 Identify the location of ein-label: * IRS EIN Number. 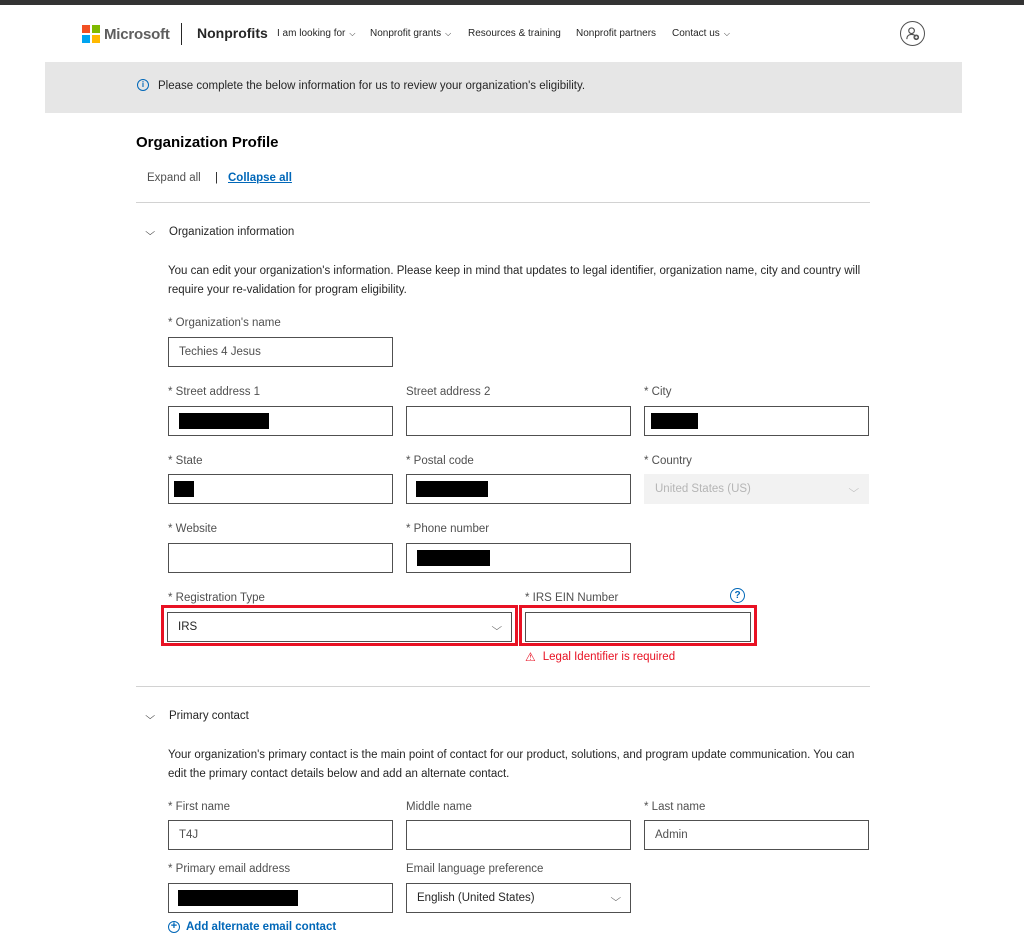
(572, 598).